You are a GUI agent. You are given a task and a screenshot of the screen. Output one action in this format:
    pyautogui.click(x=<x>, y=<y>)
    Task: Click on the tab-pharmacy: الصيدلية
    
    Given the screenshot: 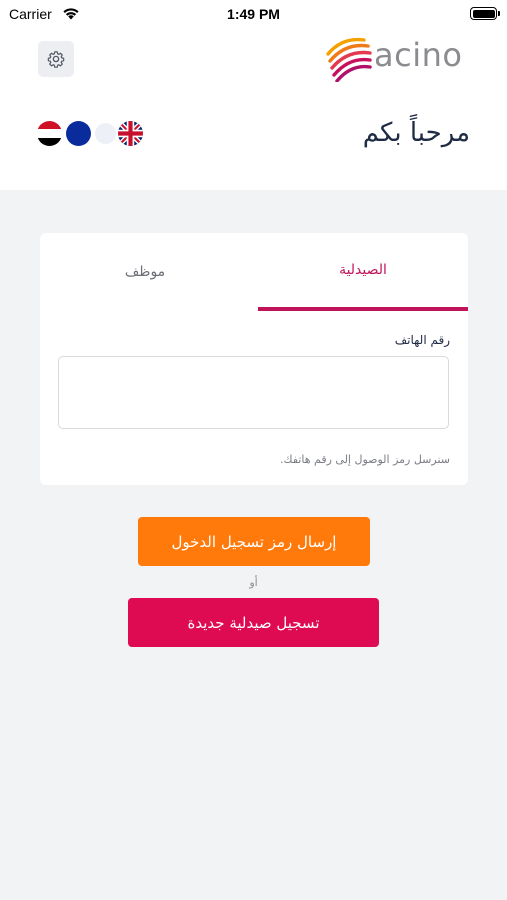 What is the action you would take?
    pyautogui.click(x=363, y=272)
    